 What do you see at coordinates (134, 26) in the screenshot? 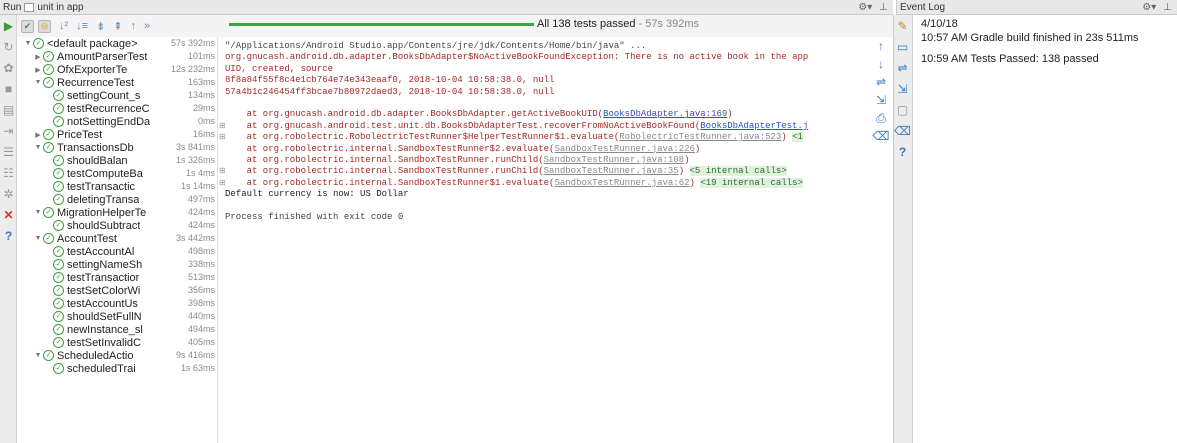
I see `previous-icon: ↑` at bounding box center [134, 26].